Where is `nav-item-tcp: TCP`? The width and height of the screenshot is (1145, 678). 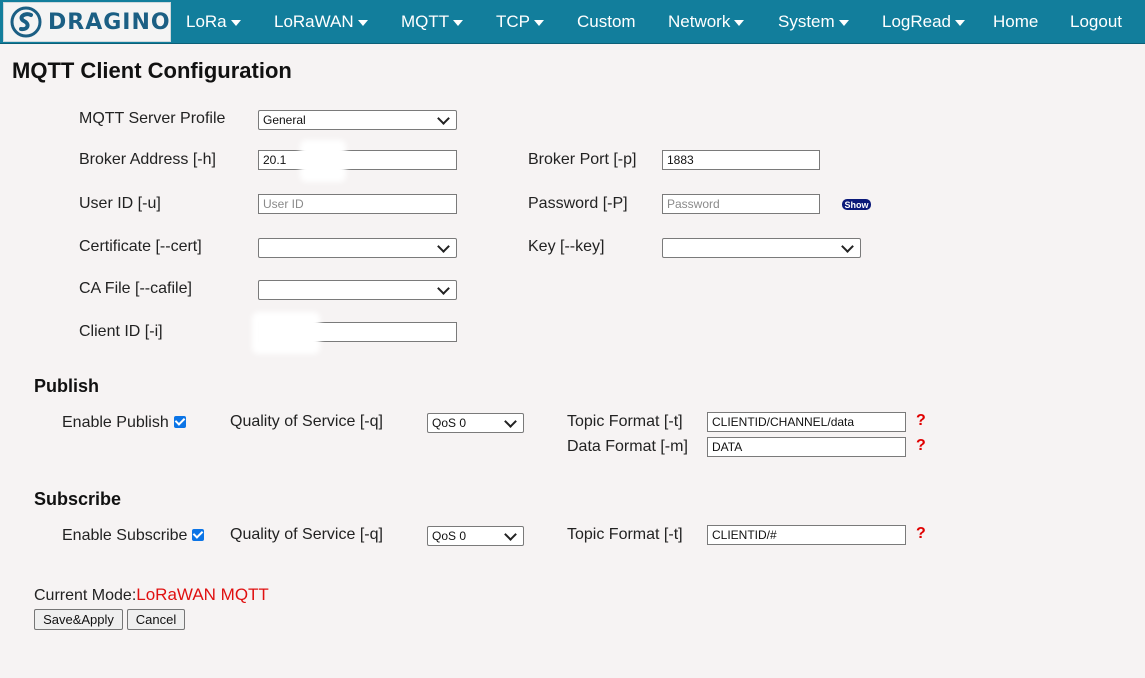
nav-item-tcp: TCP is located at coordinates (520, 21).